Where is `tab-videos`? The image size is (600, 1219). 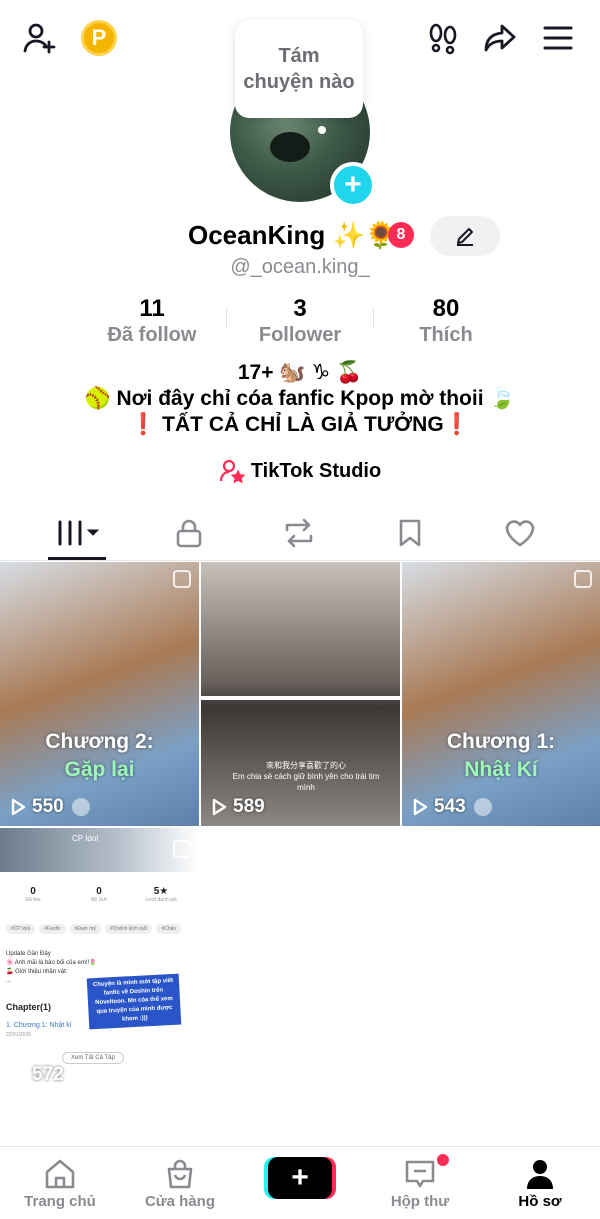
tab-videos is located at coordinates (78, 533).